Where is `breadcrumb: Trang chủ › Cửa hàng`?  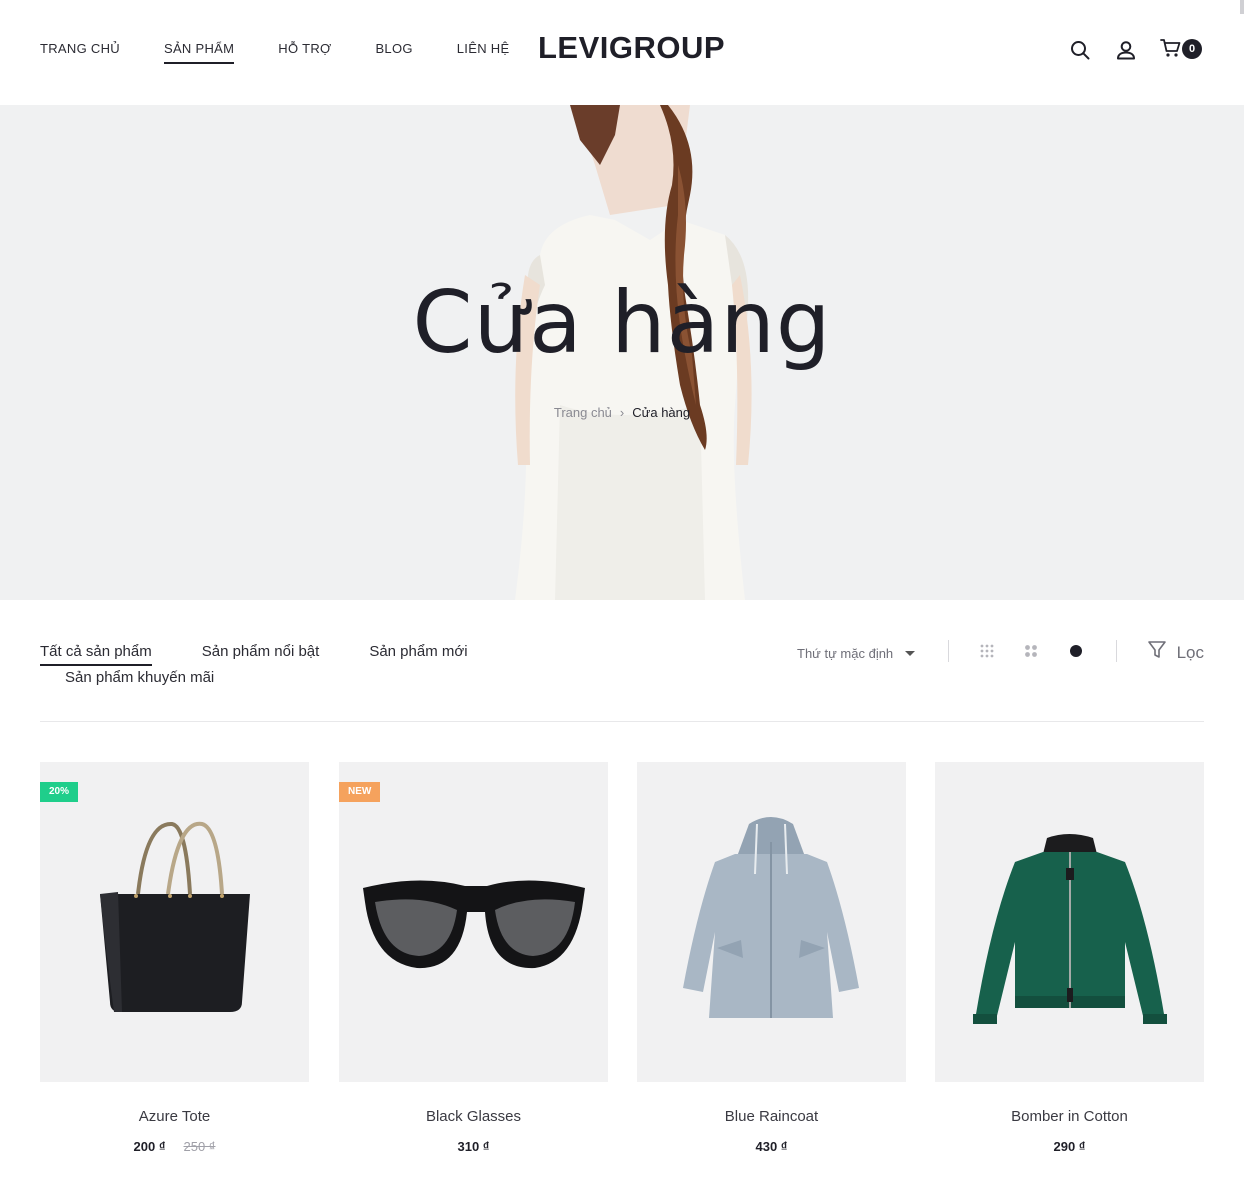
breadcrumb: Trang chủ › Cửa hàng is located at coordinates (622, 412).